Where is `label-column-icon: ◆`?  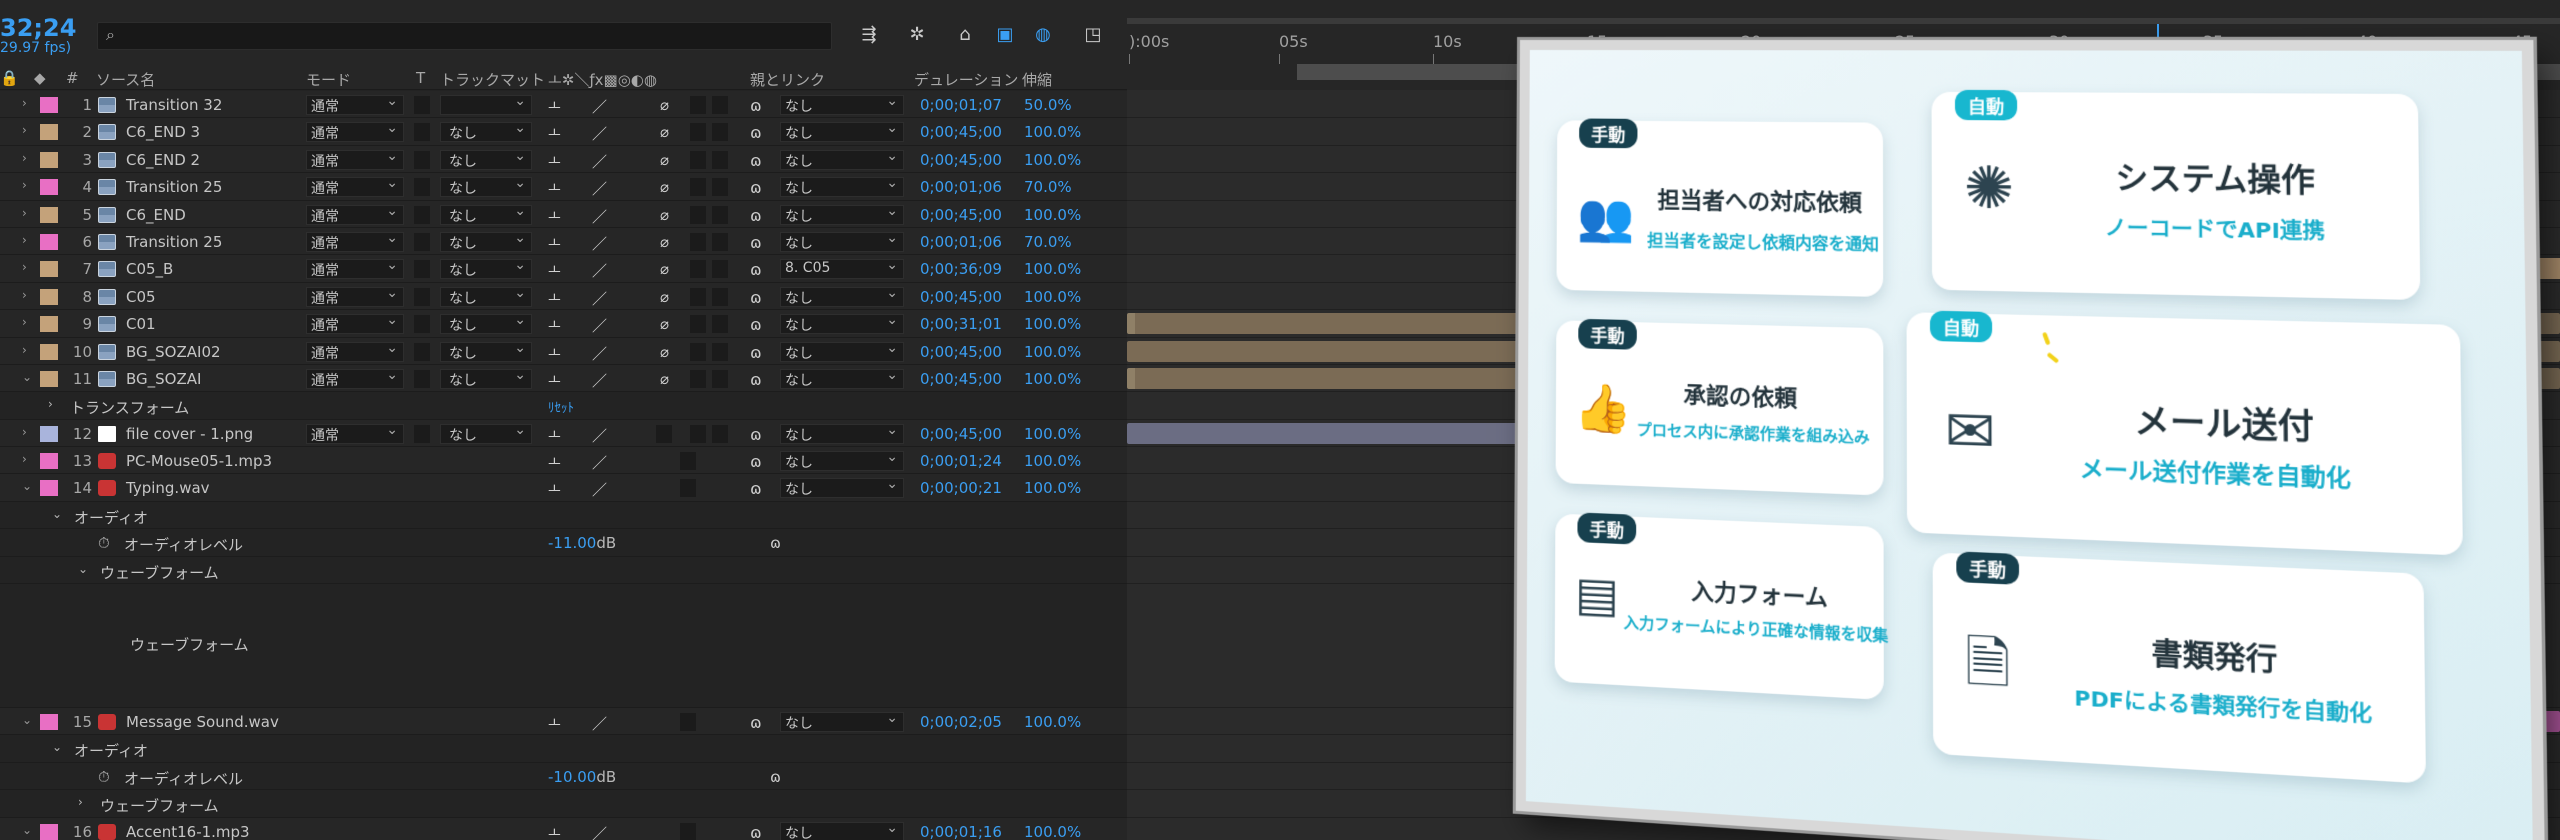 label-column-icon: ◆ is located at coordinates (40, 78).